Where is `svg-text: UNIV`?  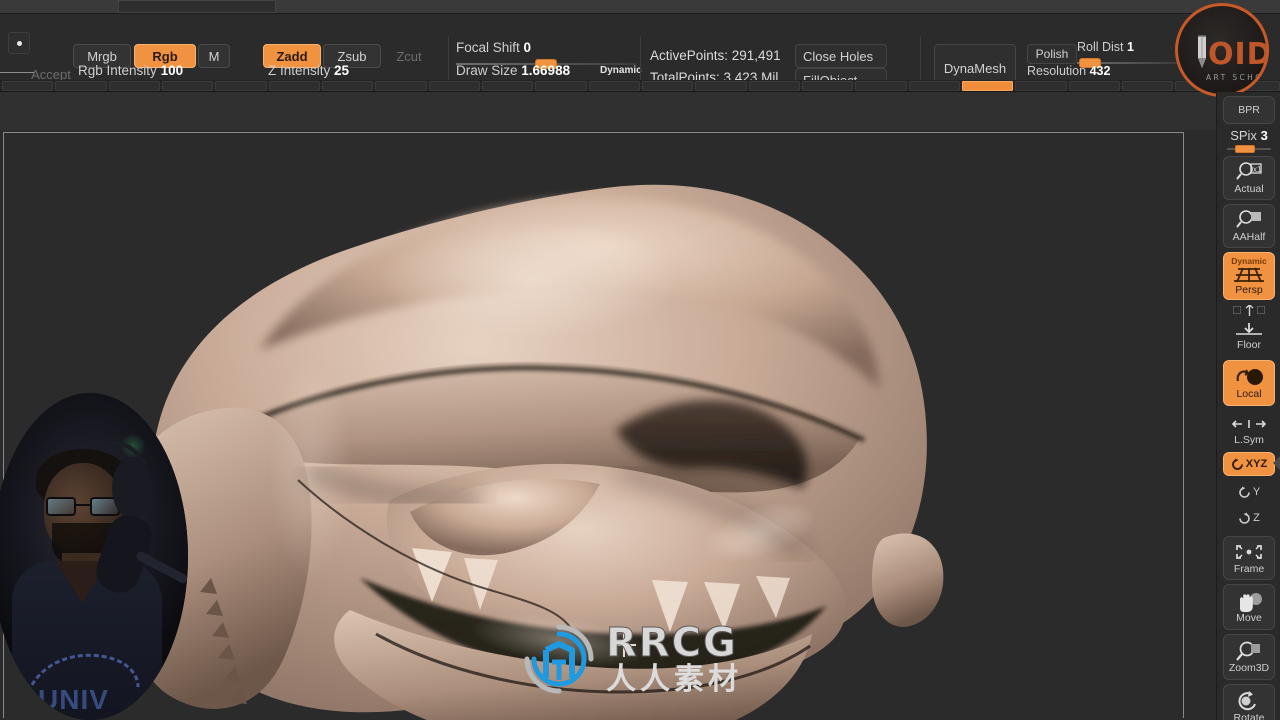 svg-text: UNIV is located at coordinates (73, 699).